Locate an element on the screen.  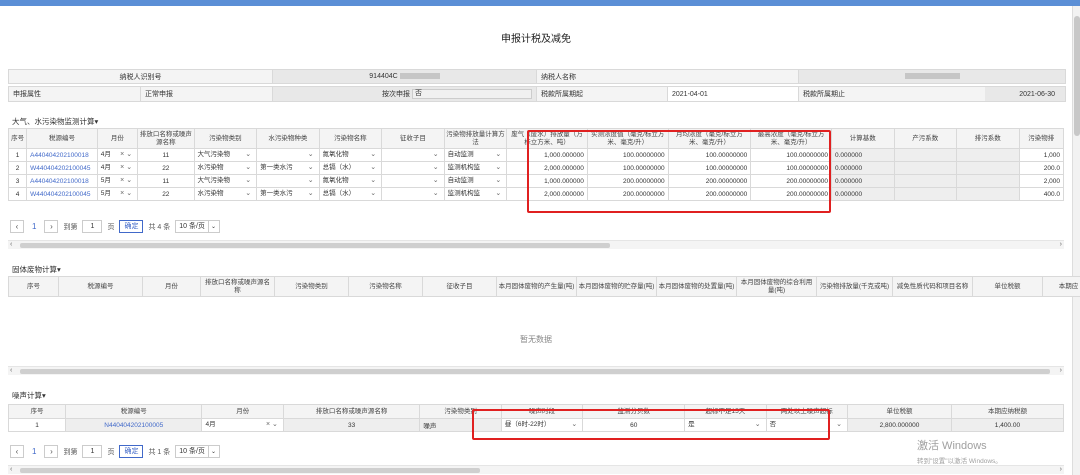
caret-down-icon: ▾ is located at coordinates (96, 121).